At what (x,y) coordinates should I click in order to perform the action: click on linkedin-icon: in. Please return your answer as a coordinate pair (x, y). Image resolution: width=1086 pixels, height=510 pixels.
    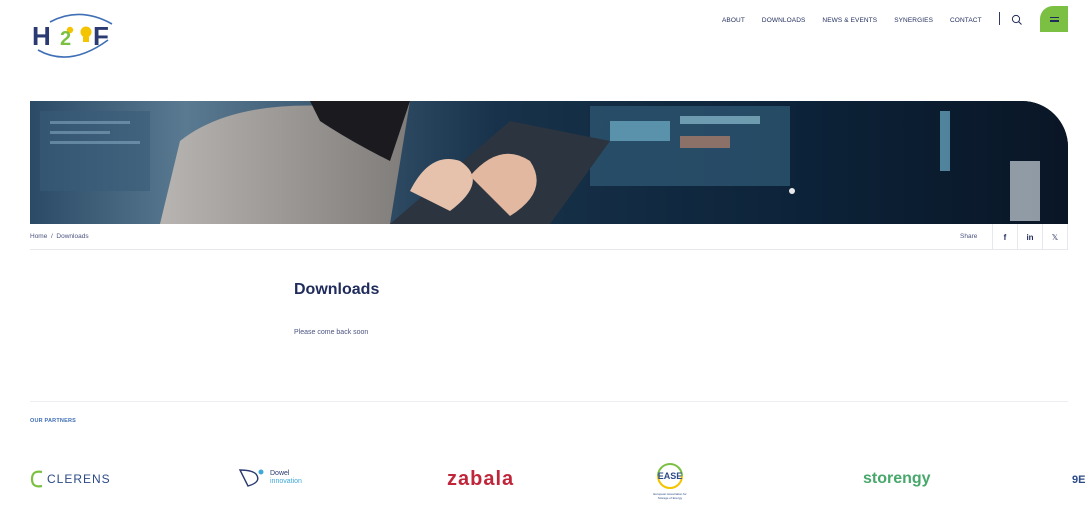
    Looking at the image, I should click on (1030, 237).